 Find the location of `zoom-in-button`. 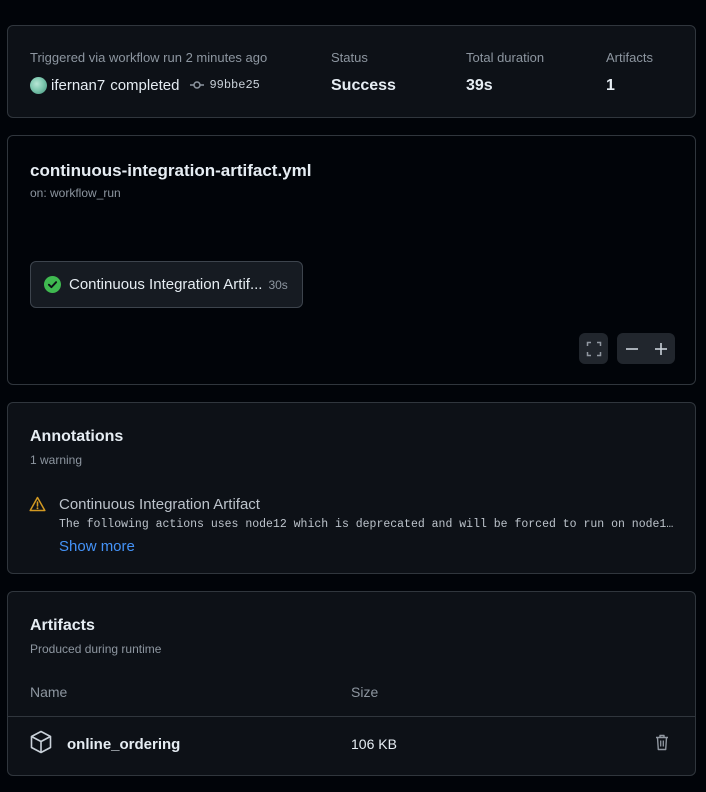

zoom-in-button is located at coordinates (660, 348).